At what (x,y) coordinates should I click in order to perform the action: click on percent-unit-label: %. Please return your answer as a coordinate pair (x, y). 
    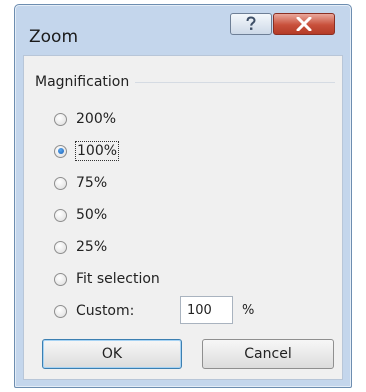
    Looking at the image, I should click on (248, 310).